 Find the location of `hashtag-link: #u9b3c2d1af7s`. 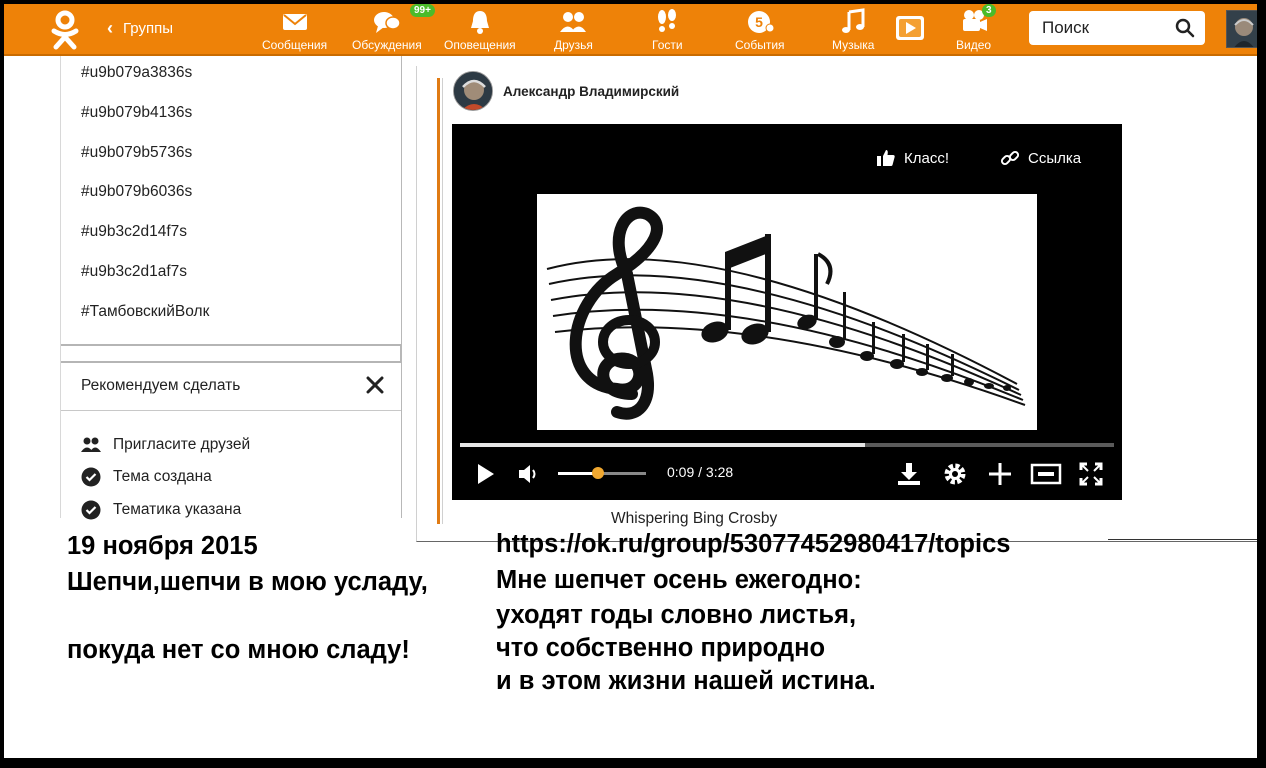

hashtag-link: #u9b3c2d1af7s is located at coordinates (134, 272).